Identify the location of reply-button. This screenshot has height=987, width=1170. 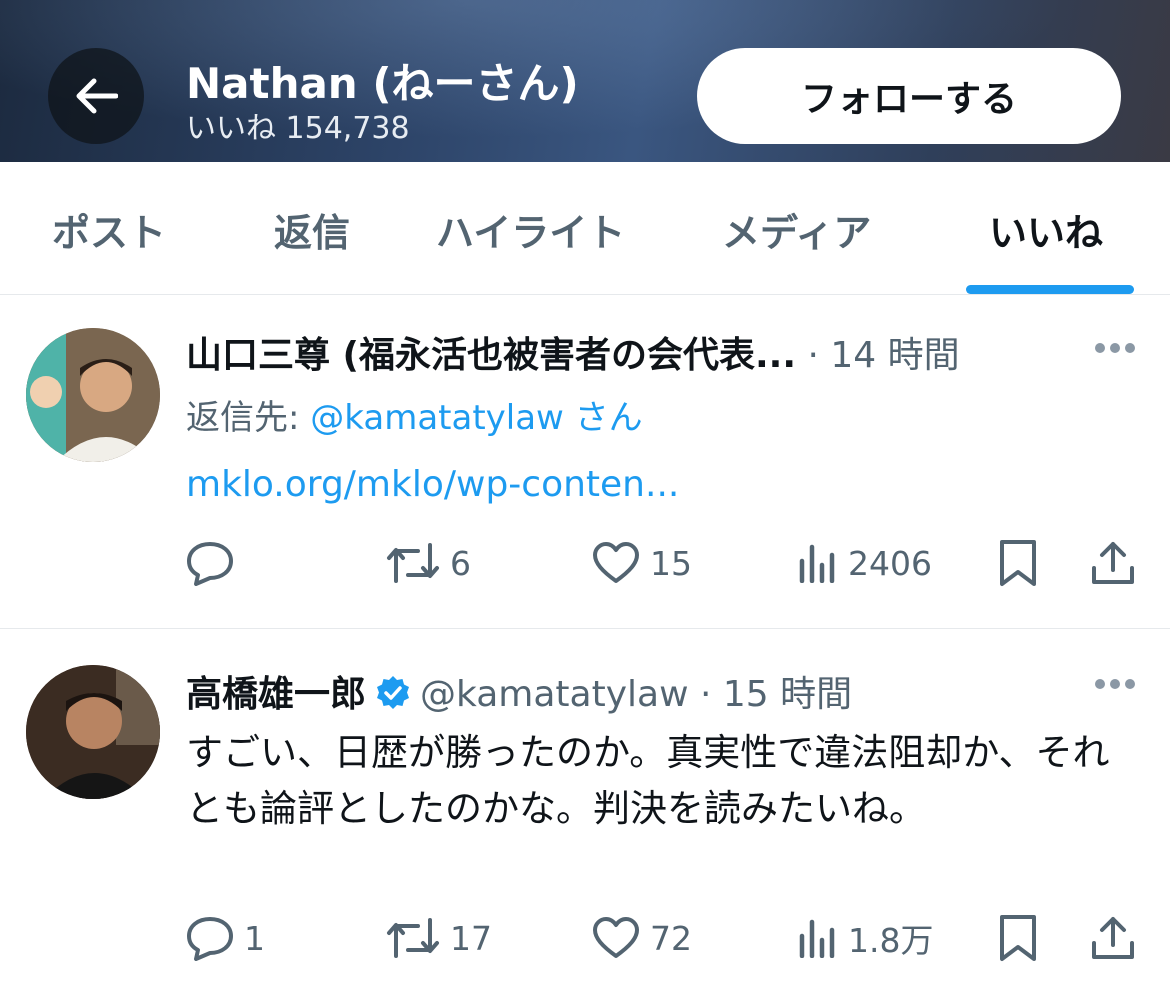
(215, 563).